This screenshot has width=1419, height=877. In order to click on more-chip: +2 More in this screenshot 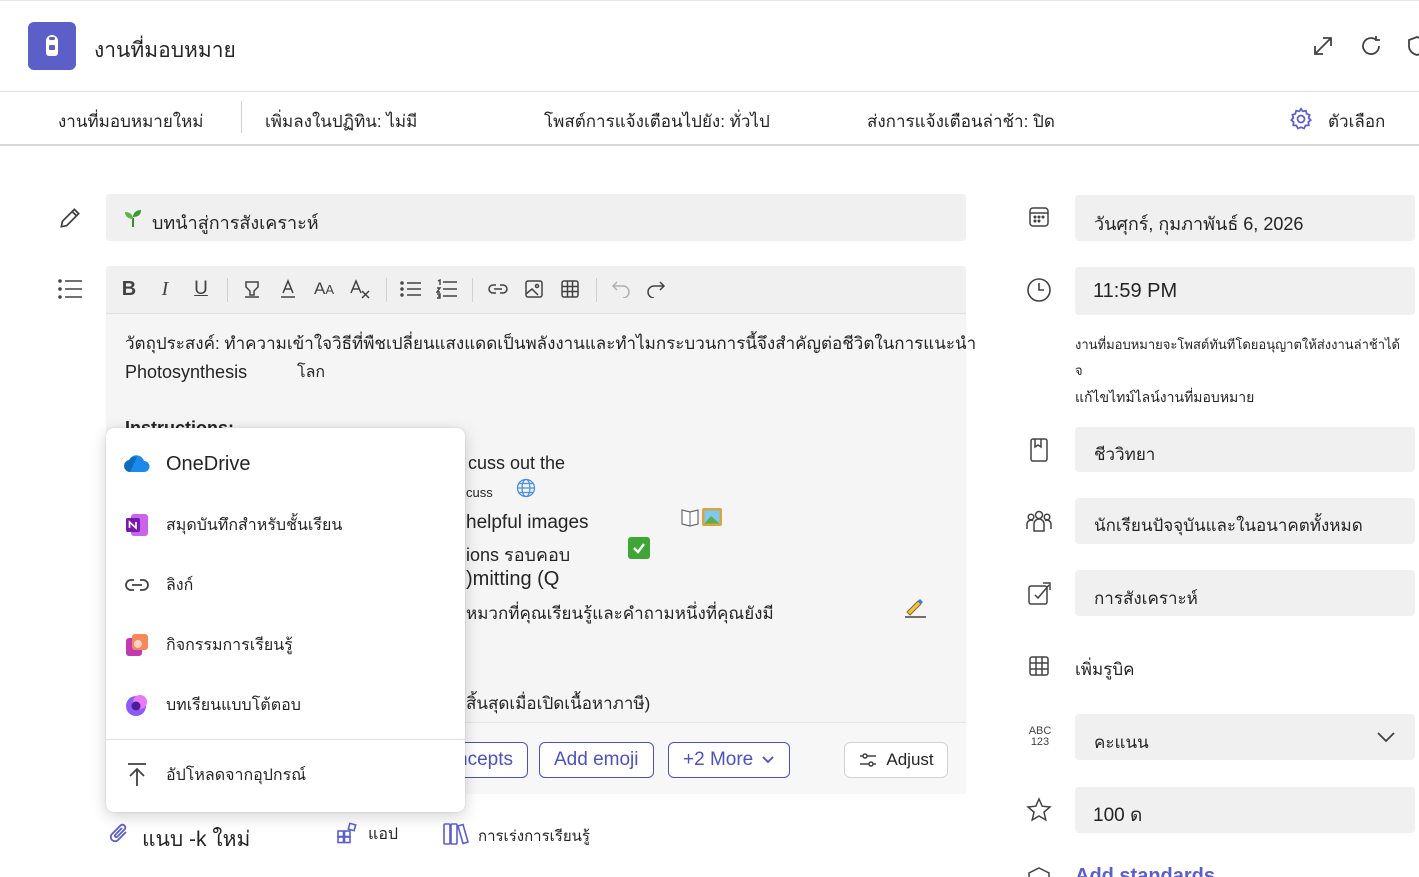, I will do `click(729, 760)`.